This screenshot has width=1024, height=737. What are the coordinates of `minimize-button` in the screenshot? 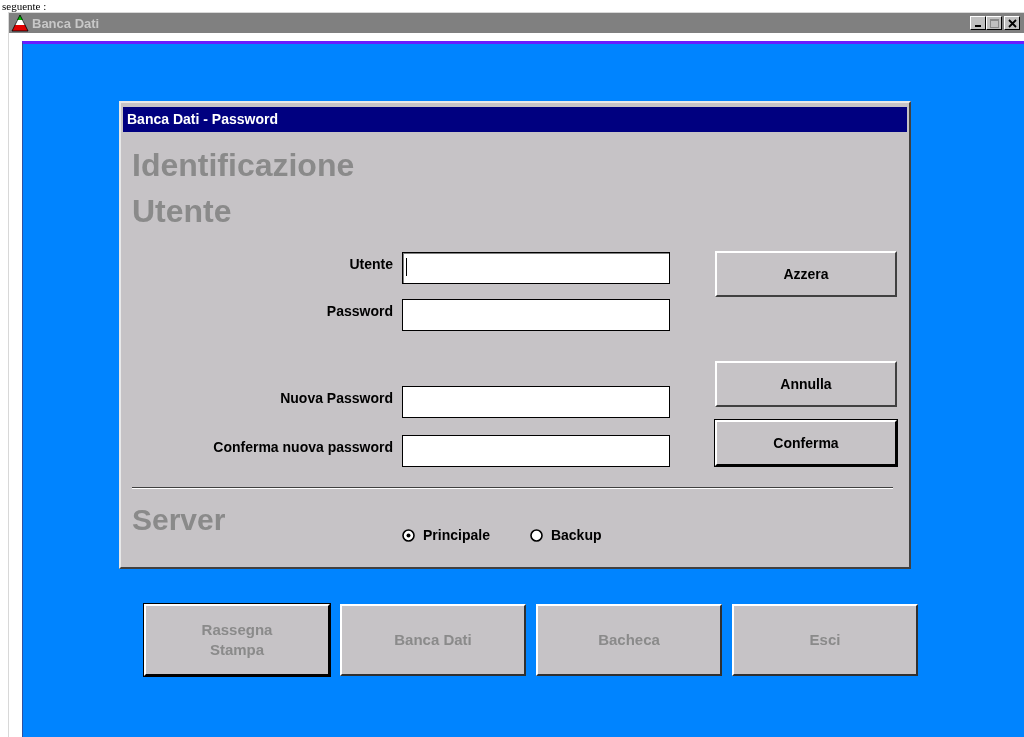 It's located at (978, 23).